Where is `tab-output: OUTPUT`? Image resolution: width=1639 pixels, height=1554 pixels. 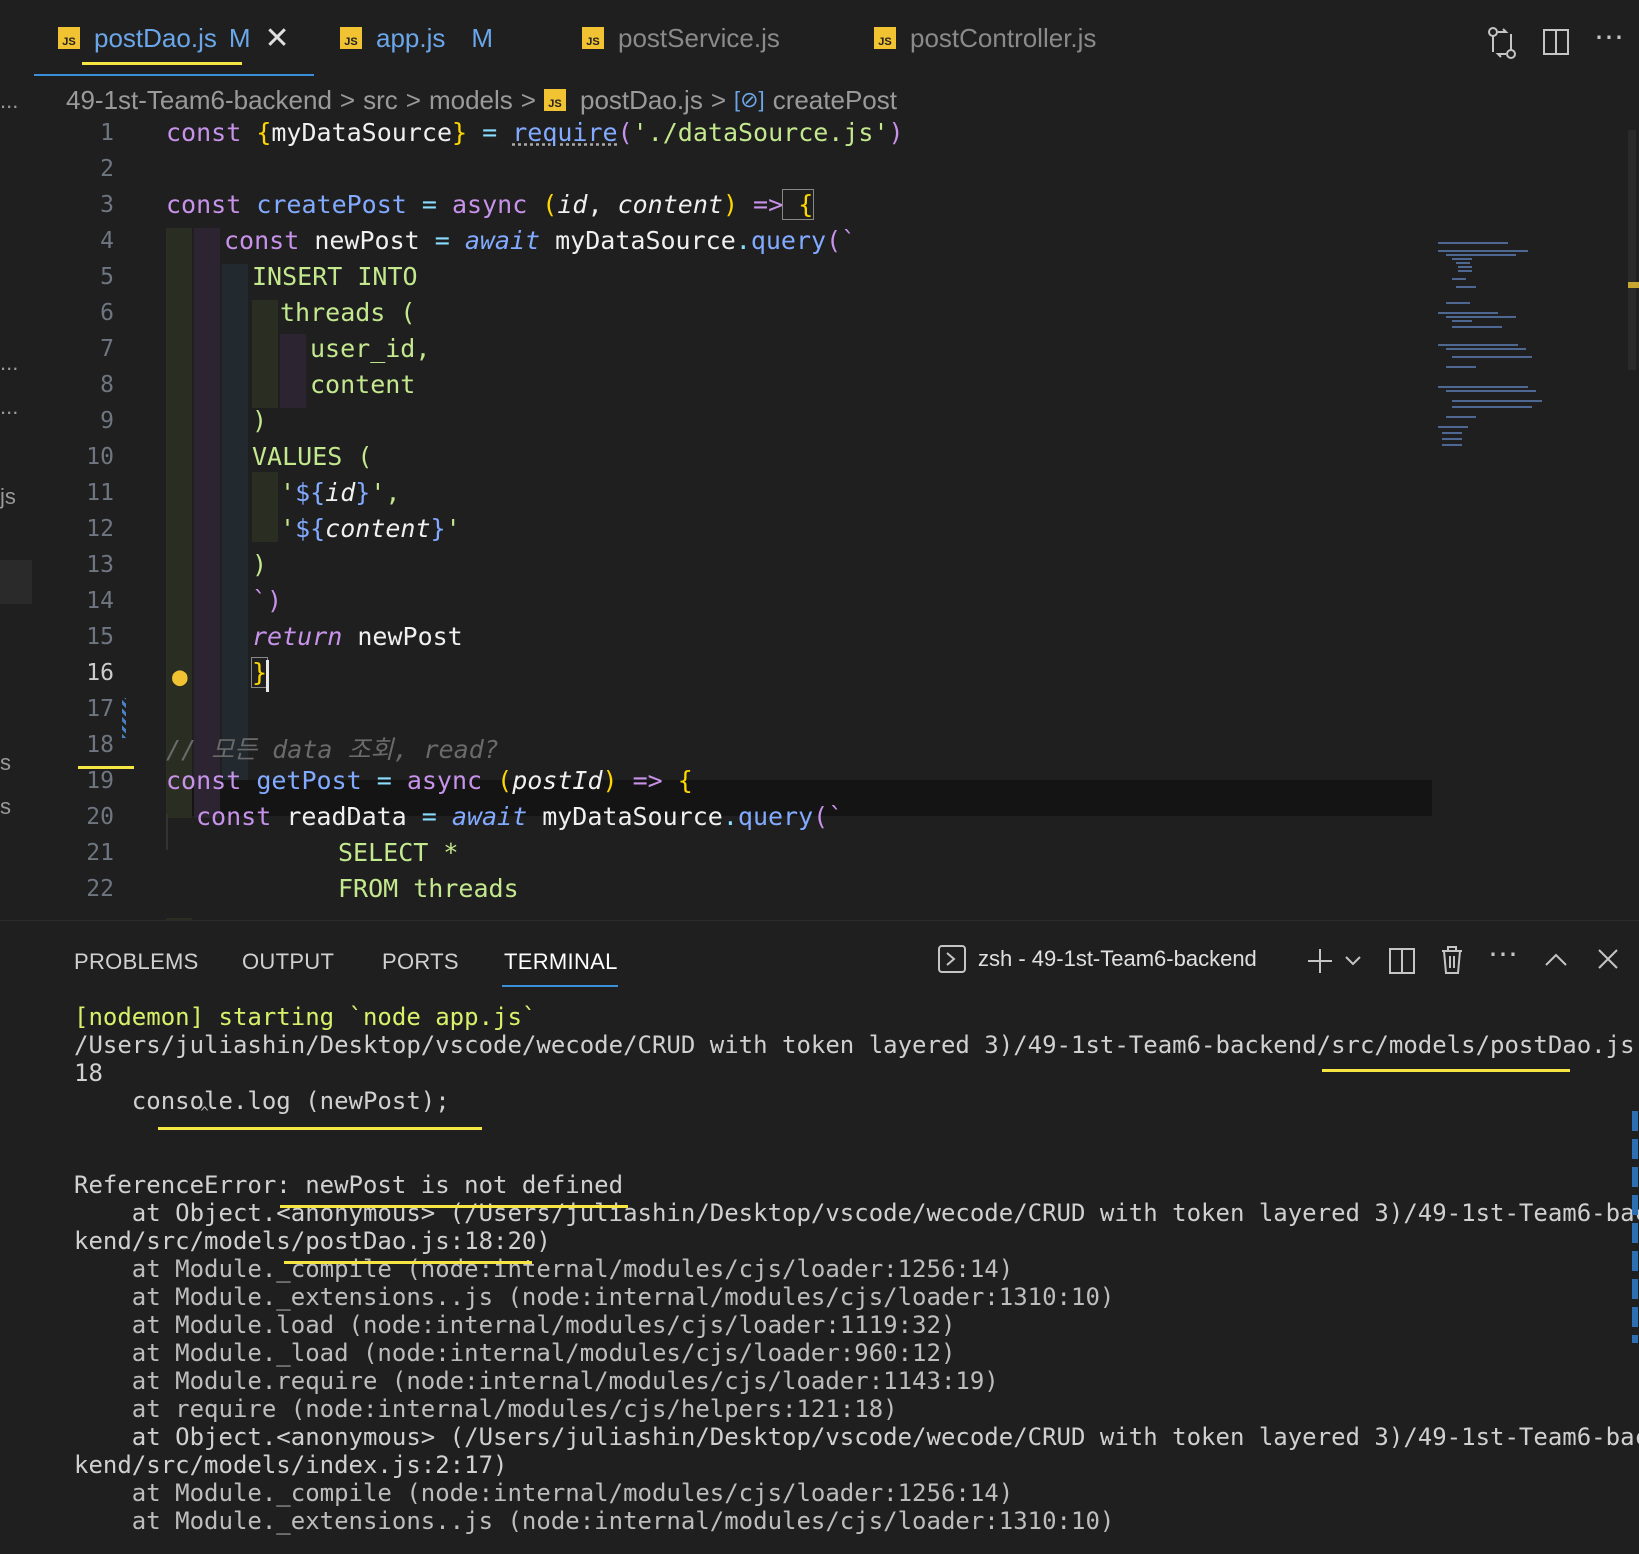 tab-output: OUTPUT is located at coordinates (288, 962).